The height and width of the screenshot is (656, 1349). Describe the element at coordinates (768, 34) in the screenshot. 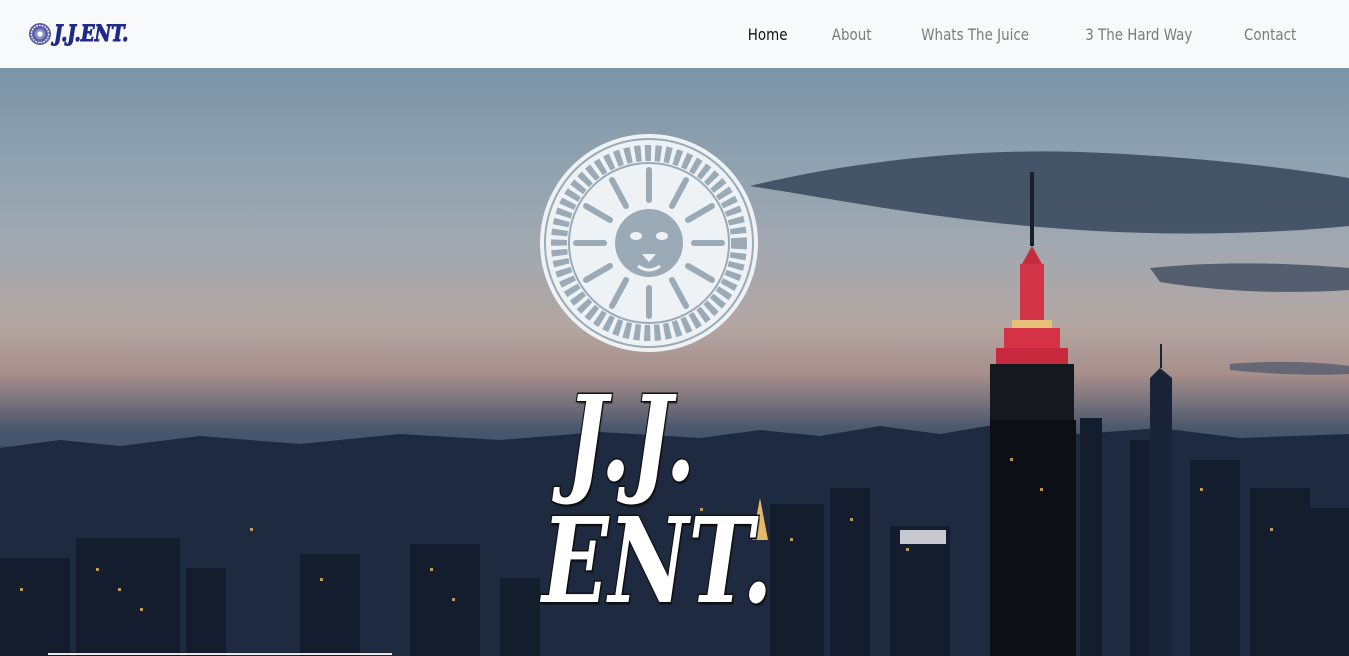

I see `nav-link-home: Home` at that location.